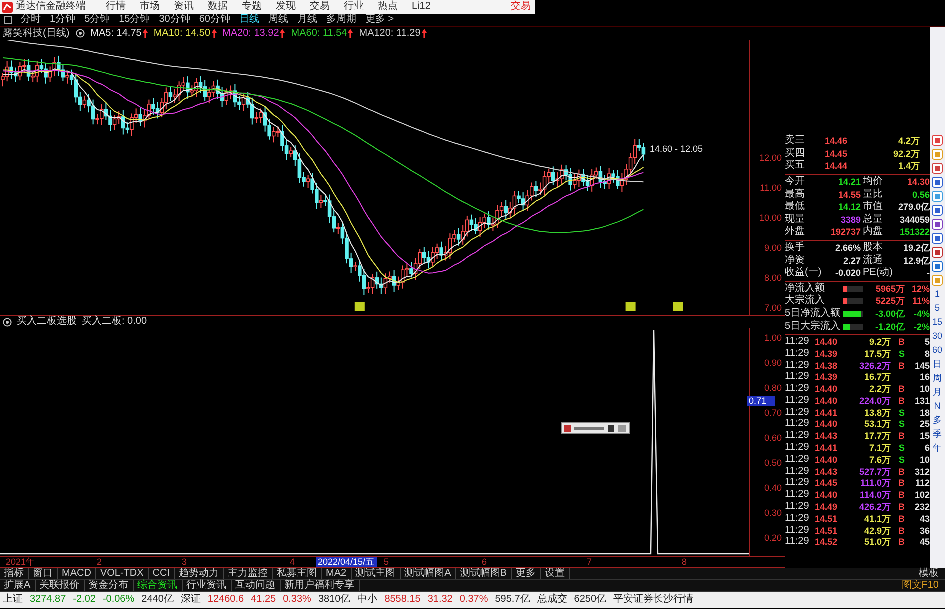 This screenshot has height=609, width=945. Describe the element at coordinates (937, 308) in the screenshot. I see `period-shortcut-button: 5` at that location.